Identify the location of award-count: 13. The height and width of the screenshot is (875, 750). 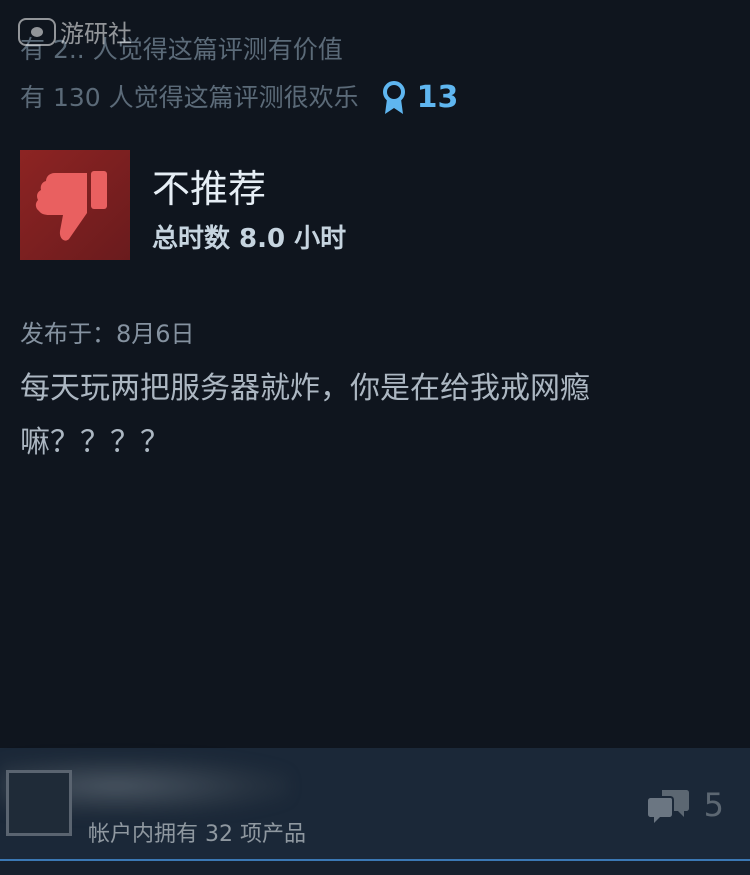
(437, 97).